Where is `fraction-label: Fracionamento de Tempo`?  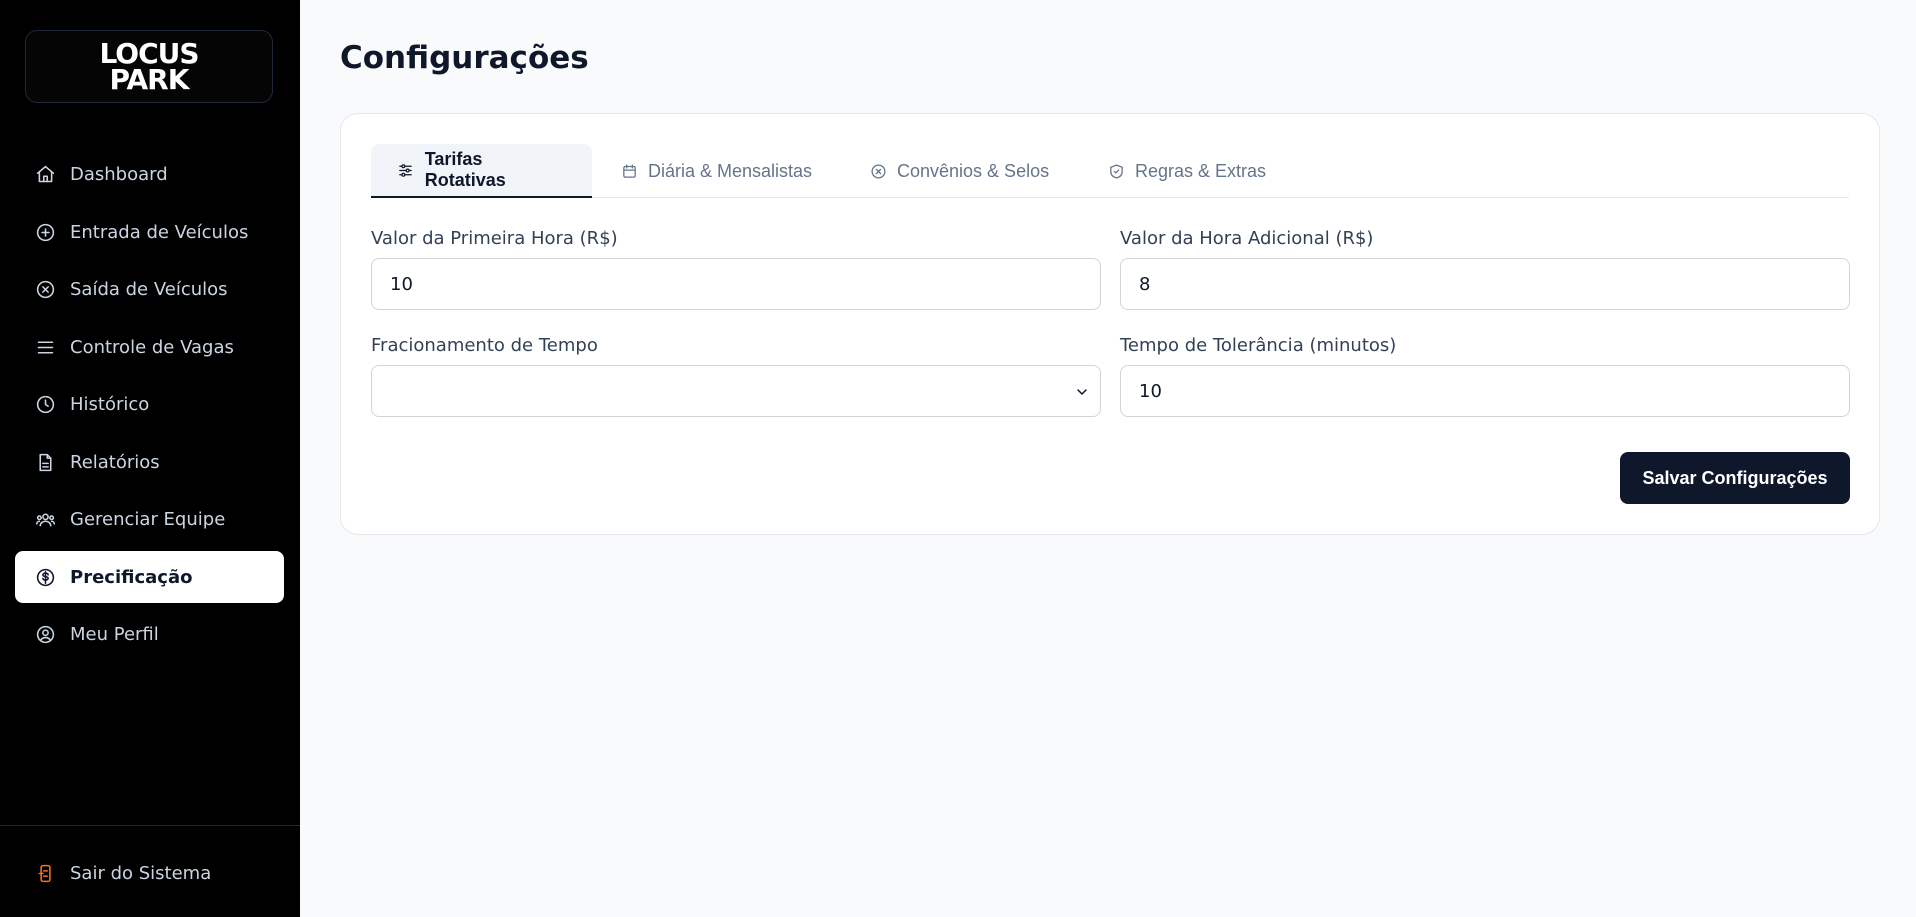 fraction-label: Fracionamento de Tempo is located at coordinates (484, 345).